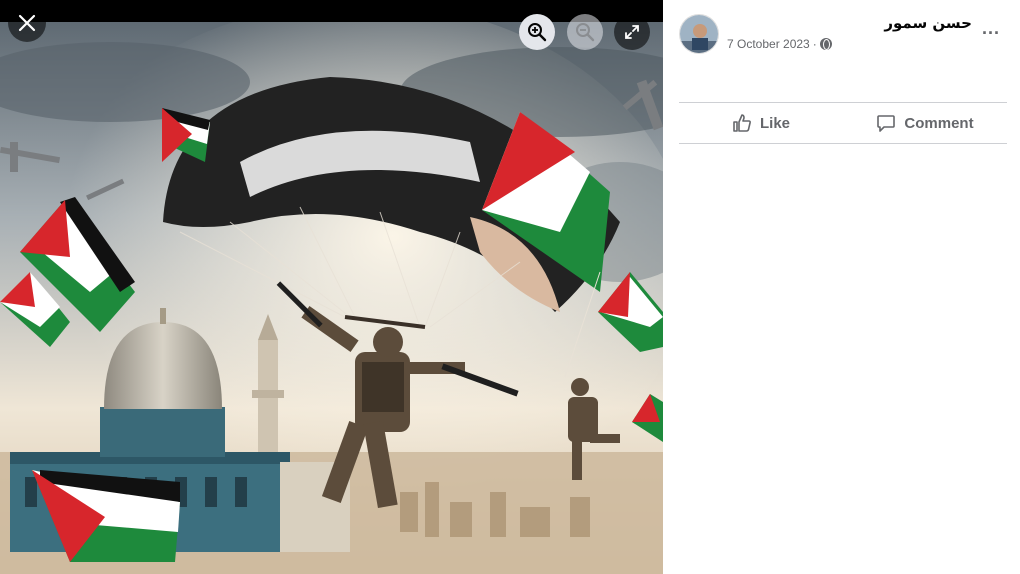 This screenshot has height=574, width=1020. I want to click on like-icon, so click(742, 123).